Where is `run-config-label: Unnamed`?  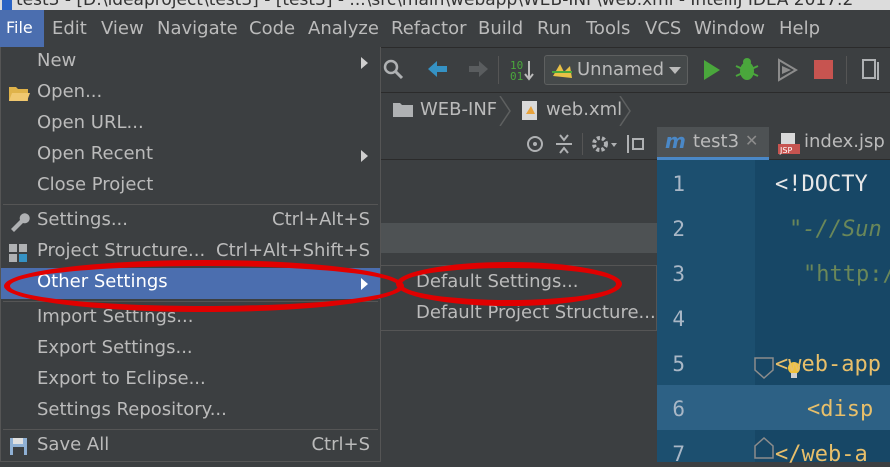
run-config-label: Unnamed is located at coordinates (621, 69).